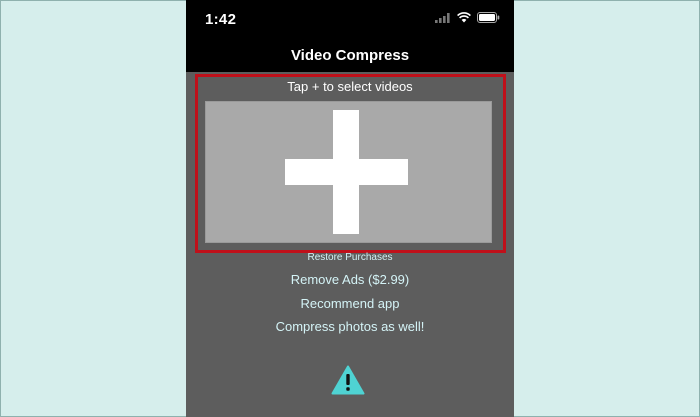 The height and width of the screenshot is (417, 700). I want to click on recommend-app-link: Recommend app, so click(350, 303).